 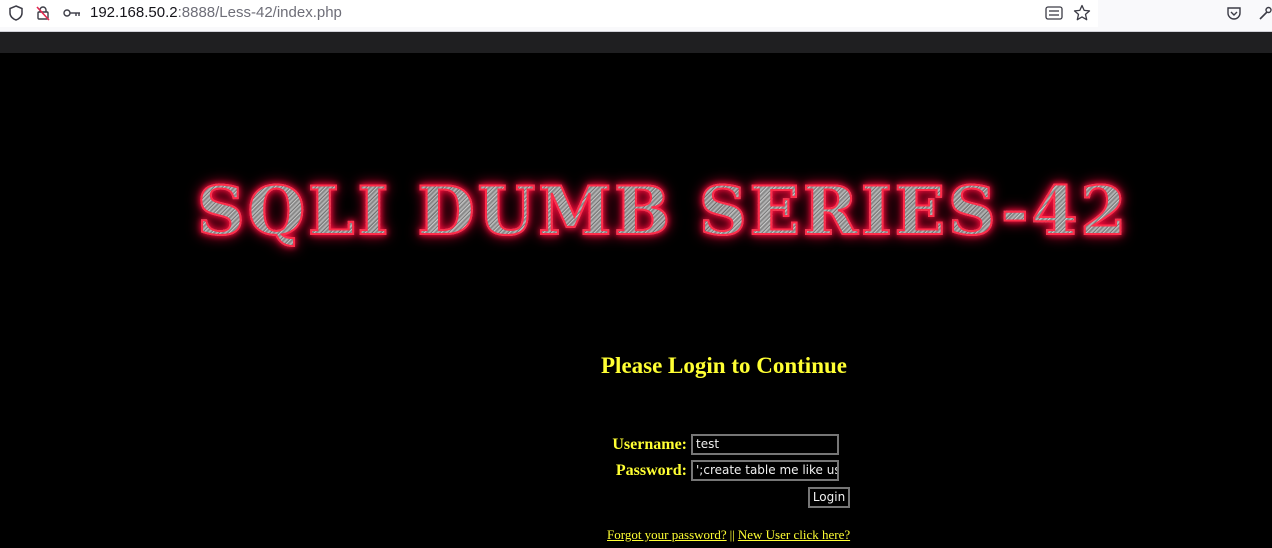 What do you see at coordinates (636, 42) in the screenshot?
I see `bookmarks-bar` at bounding box center [636, 42].